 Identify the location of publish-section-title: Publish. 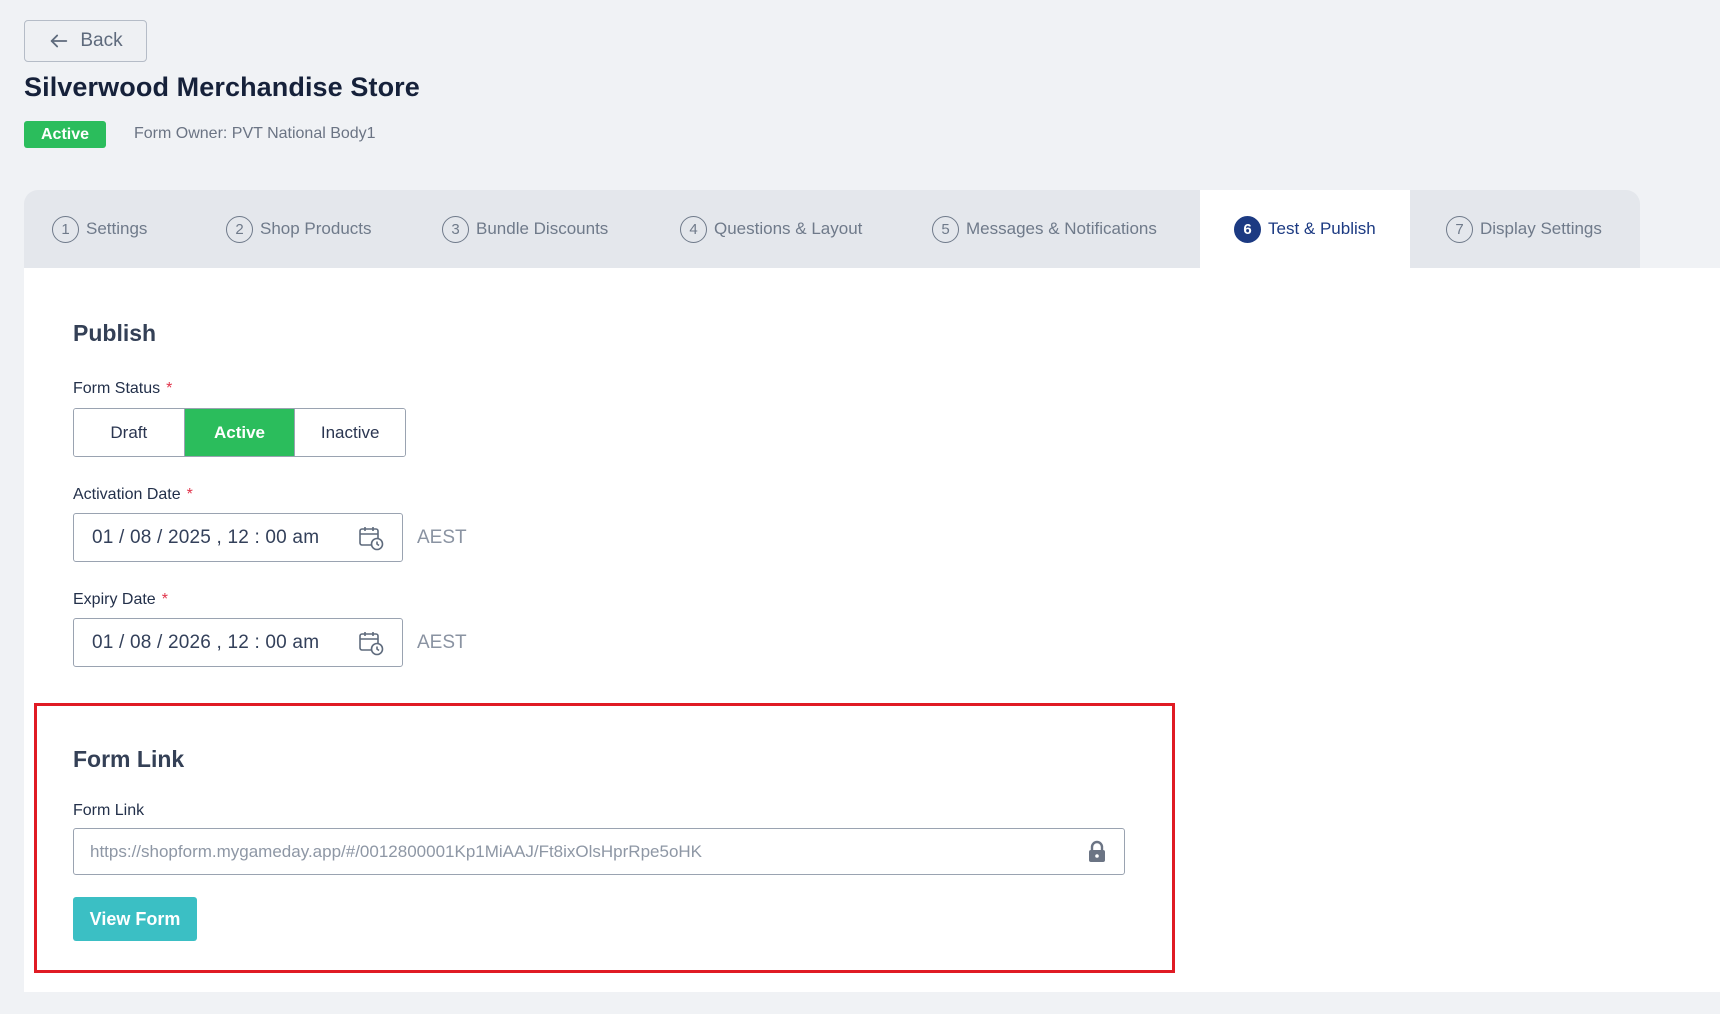
(115, 333).